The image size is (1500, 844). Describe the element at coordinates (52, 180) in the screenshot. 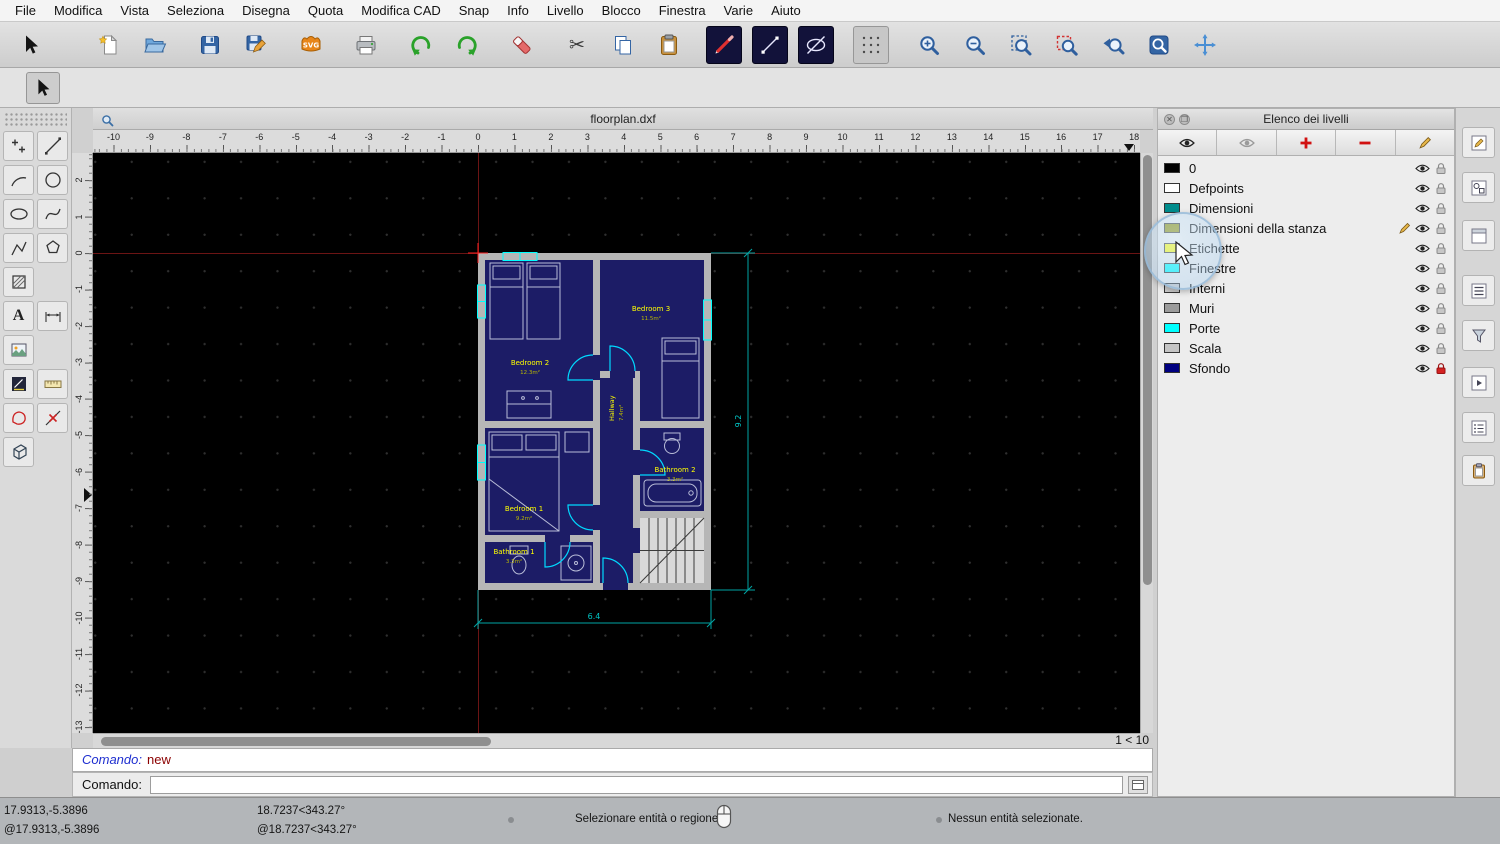

I see `circle-tool-button` at that location.